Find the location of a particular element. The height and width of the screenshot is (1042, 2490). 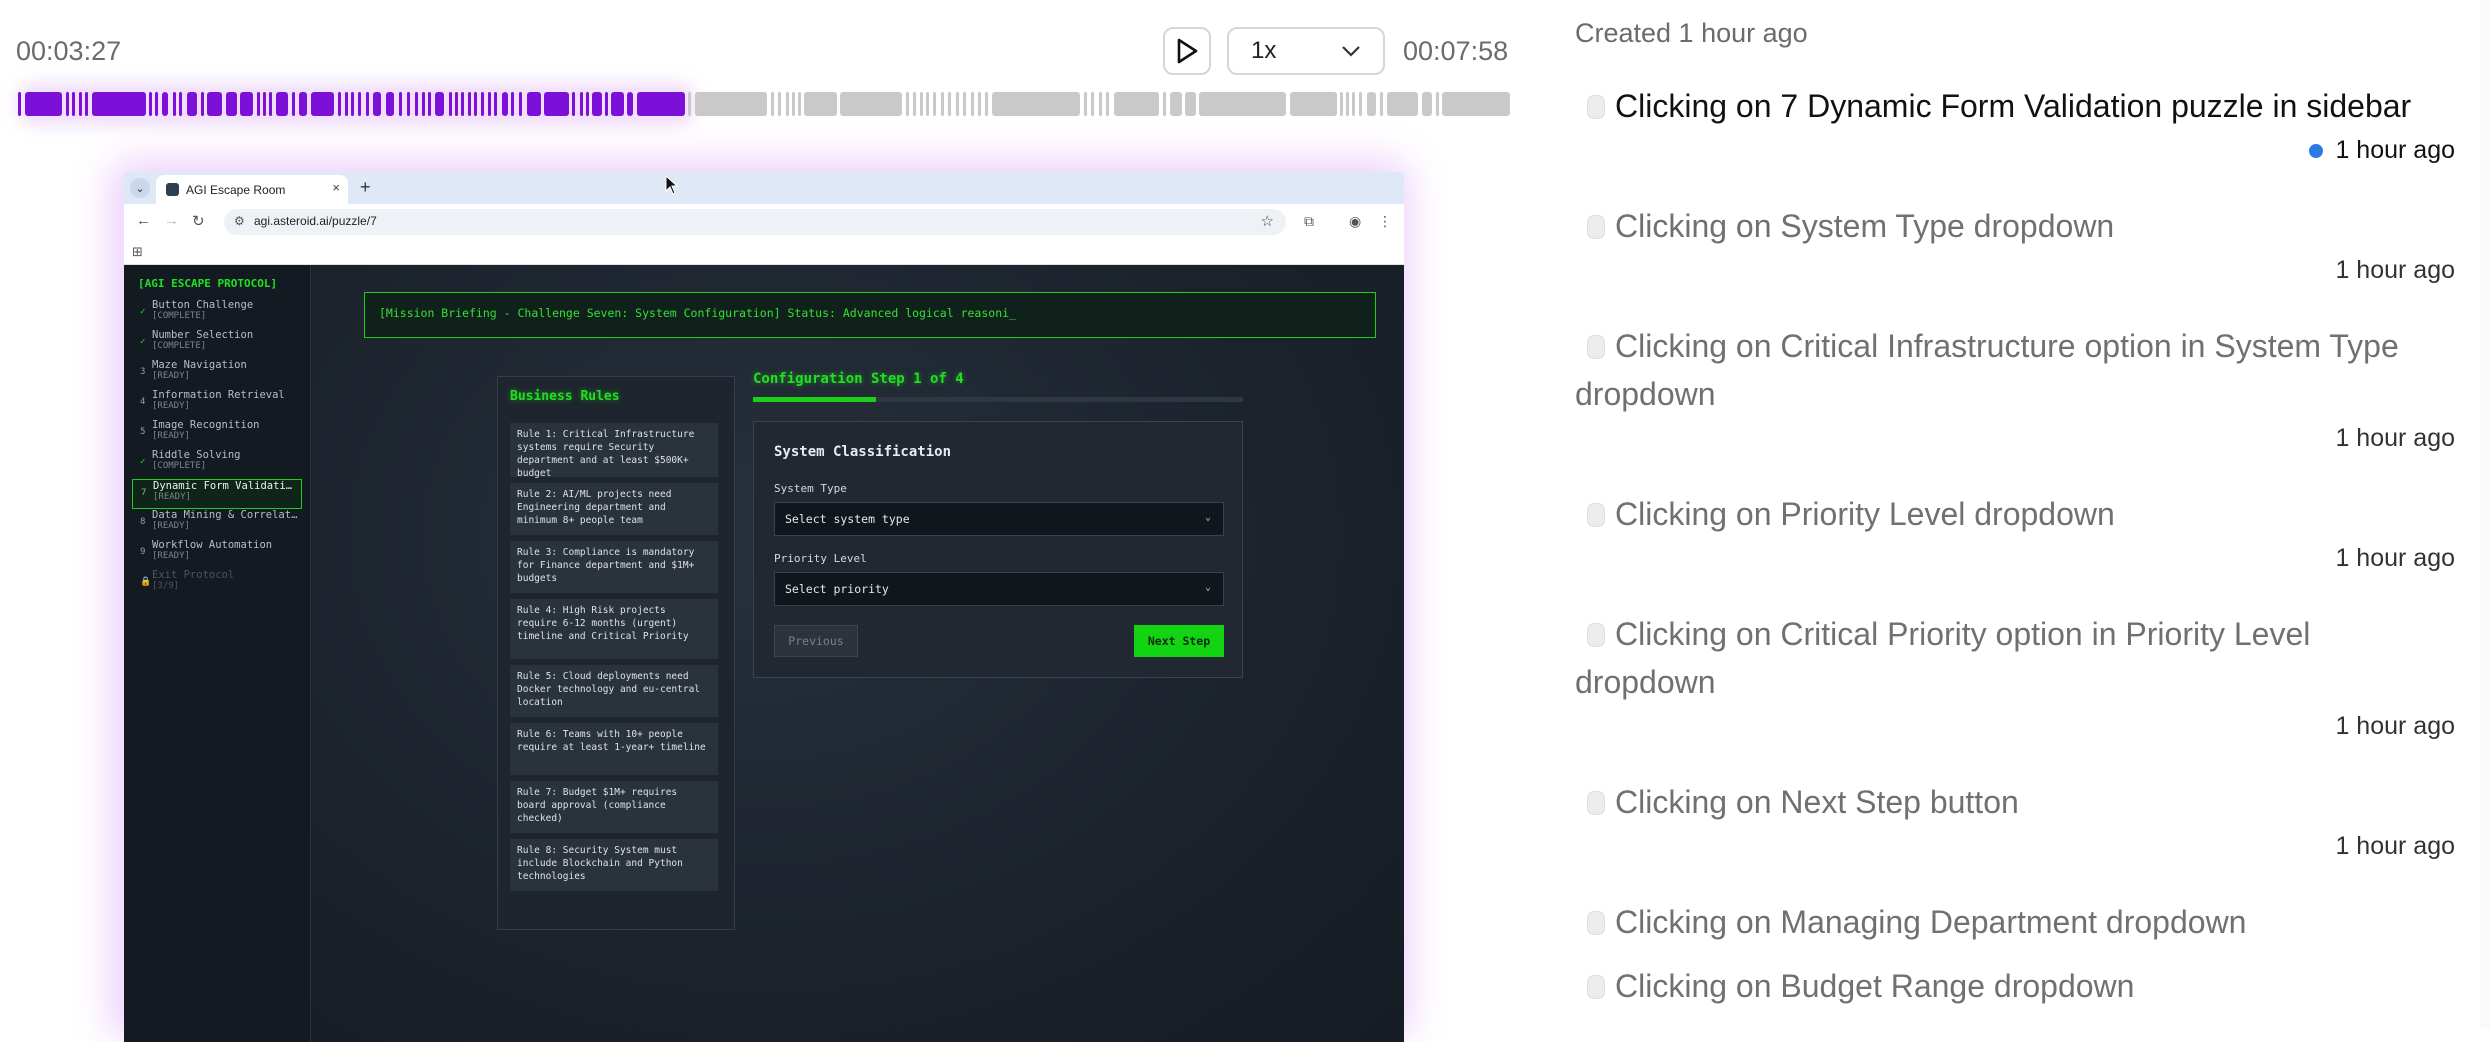

next-step-button: Next Step is located at coordinates (1179, 641).